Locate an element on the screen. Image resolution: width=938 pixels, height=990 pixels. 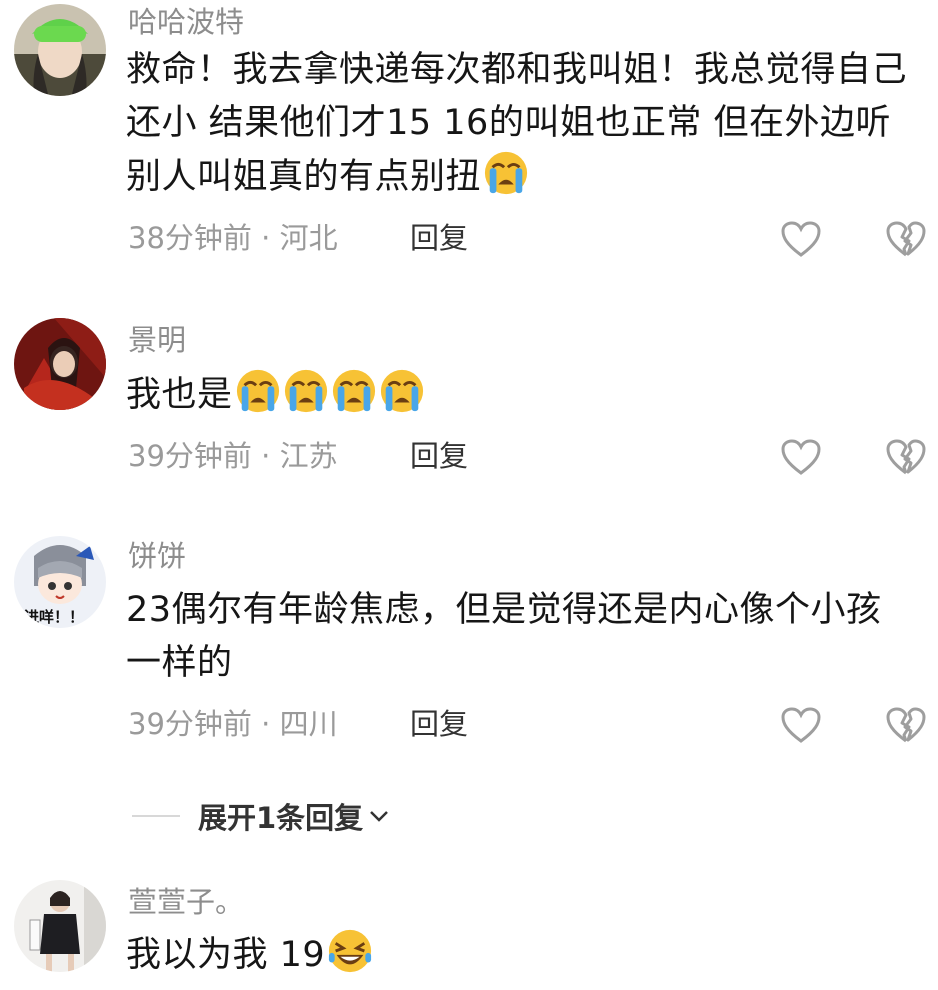
avatar-text: 进咩！！ is located at coordinates (54, 617).